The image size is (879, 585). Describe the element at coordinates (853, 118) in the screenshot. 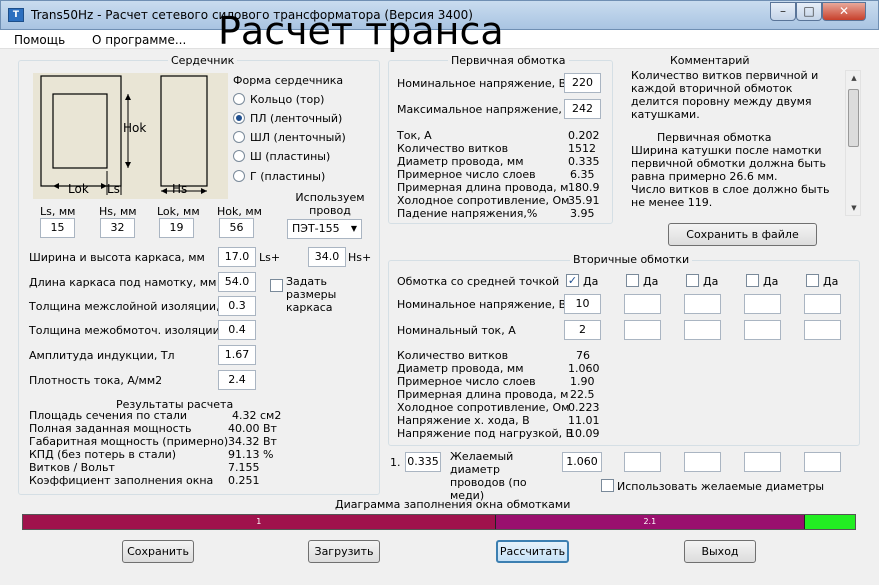

I see `scroll-thumb` at that location.